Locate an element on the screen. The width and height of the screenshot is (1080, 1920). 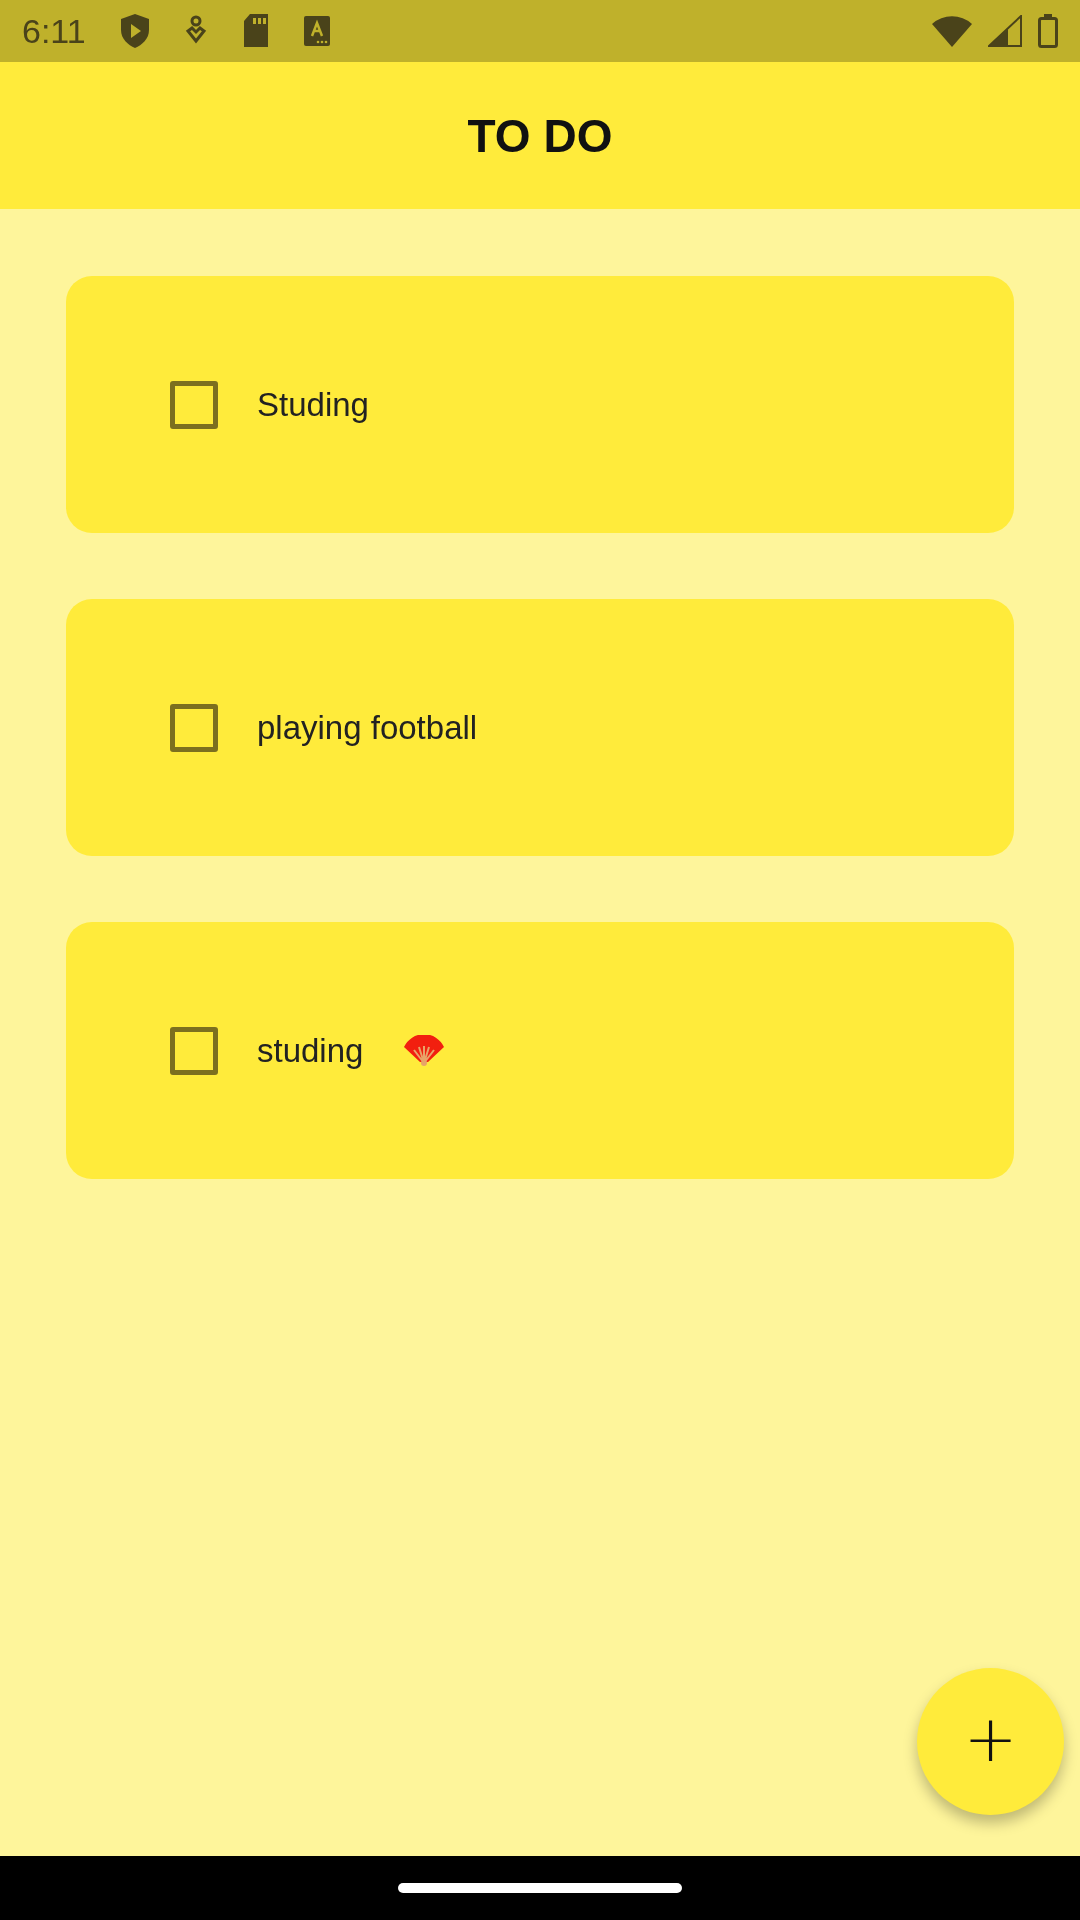
add-button: + is located at coordinates (990, 1741).